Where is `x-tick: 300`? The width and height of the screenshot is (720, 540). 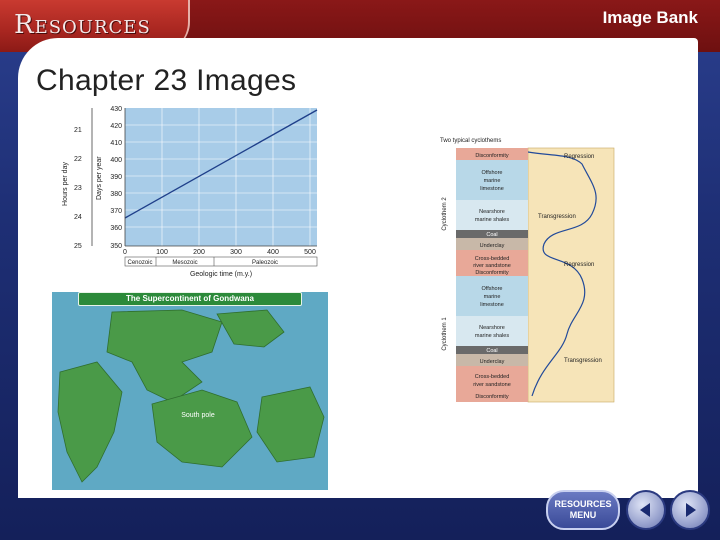
x-tick: 300 is located at coordinates (236, 252).